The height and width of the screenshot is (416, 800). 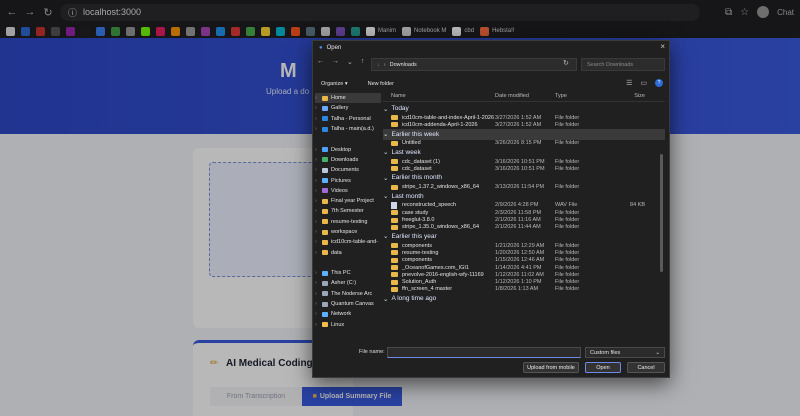 What do you see at coordinates (264, 219) in the screenshot?
I see `drop-zone` at bounding box center [264, 219].